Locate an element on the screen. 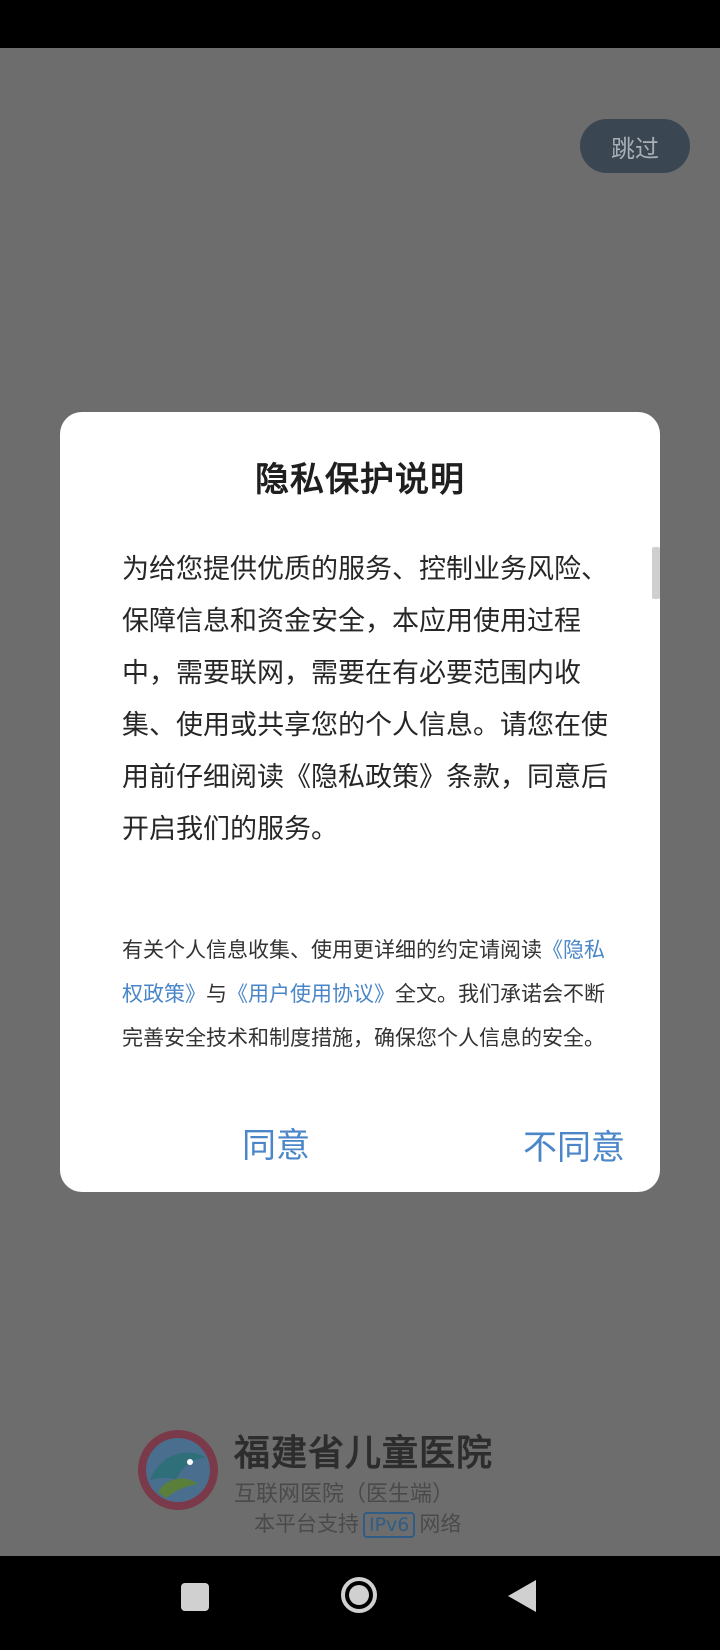 The height and width of the screenshot is (1650, 720). ipv6-prefix: 本平台支持 is located at coordinates (306, 1524).